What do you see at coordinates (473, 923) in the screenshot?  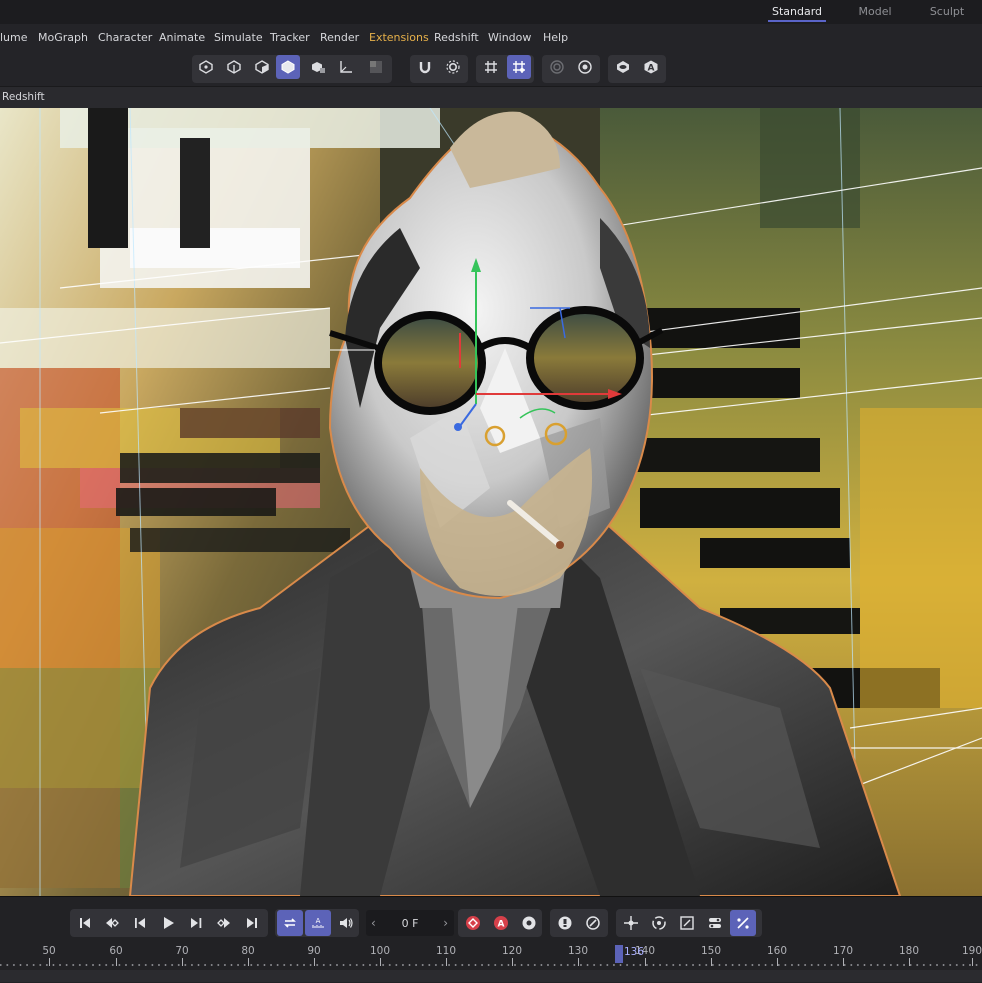 I see `record-icon` at bounding box center [473, 923].